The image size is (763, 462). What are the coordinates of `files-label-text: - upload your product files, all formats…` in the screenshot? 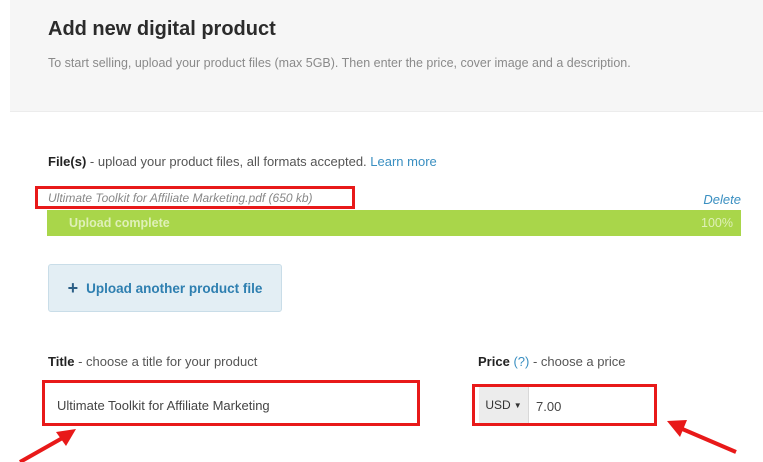 It's located at (228, 161).